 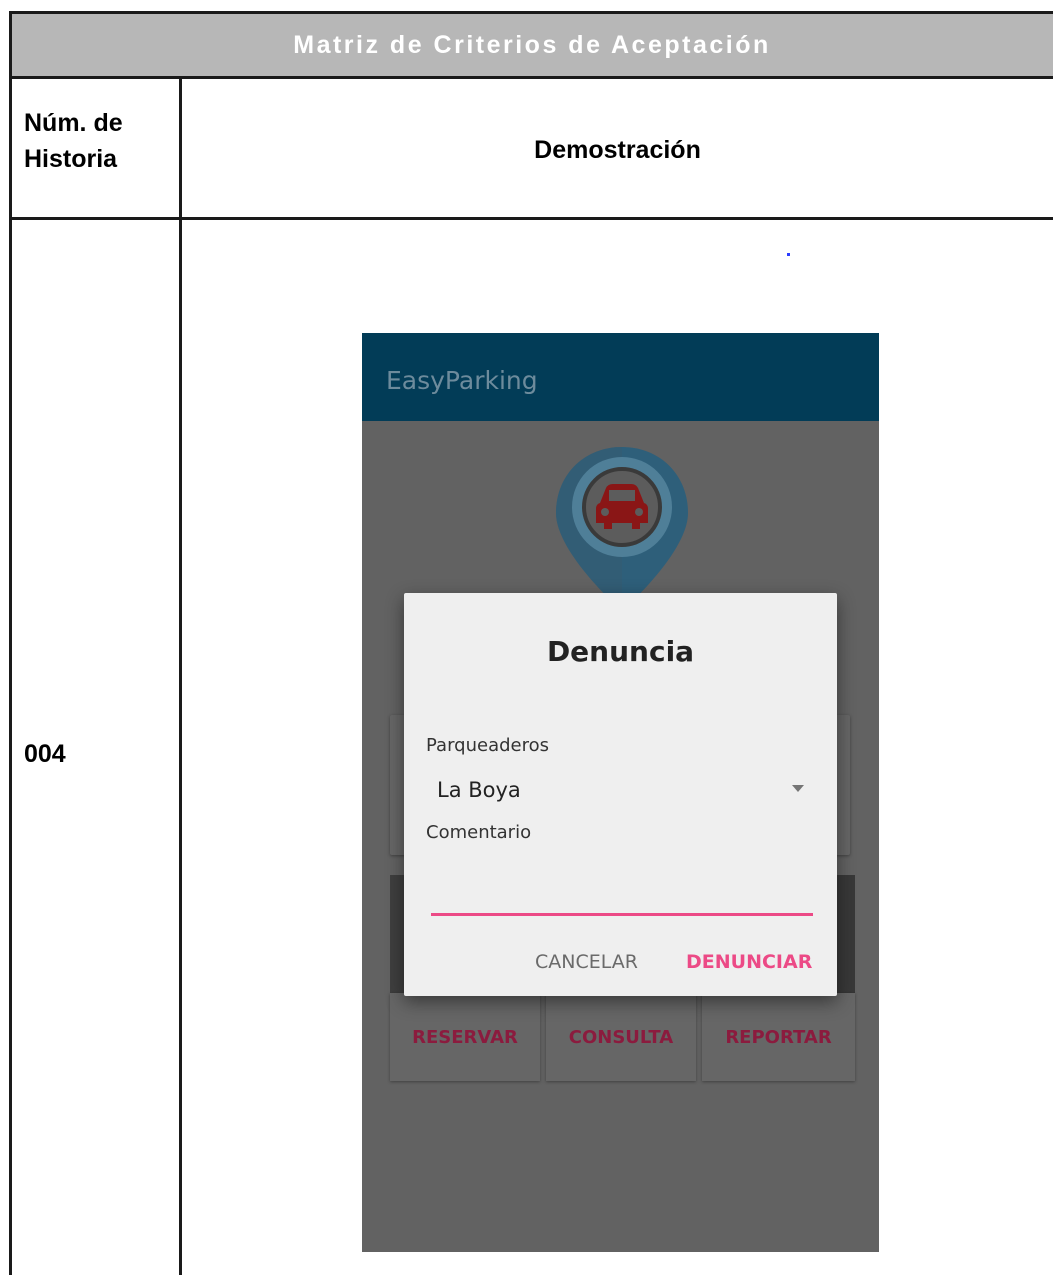 I want to click on parking-select: La Boya, so click(x=479, y=790).